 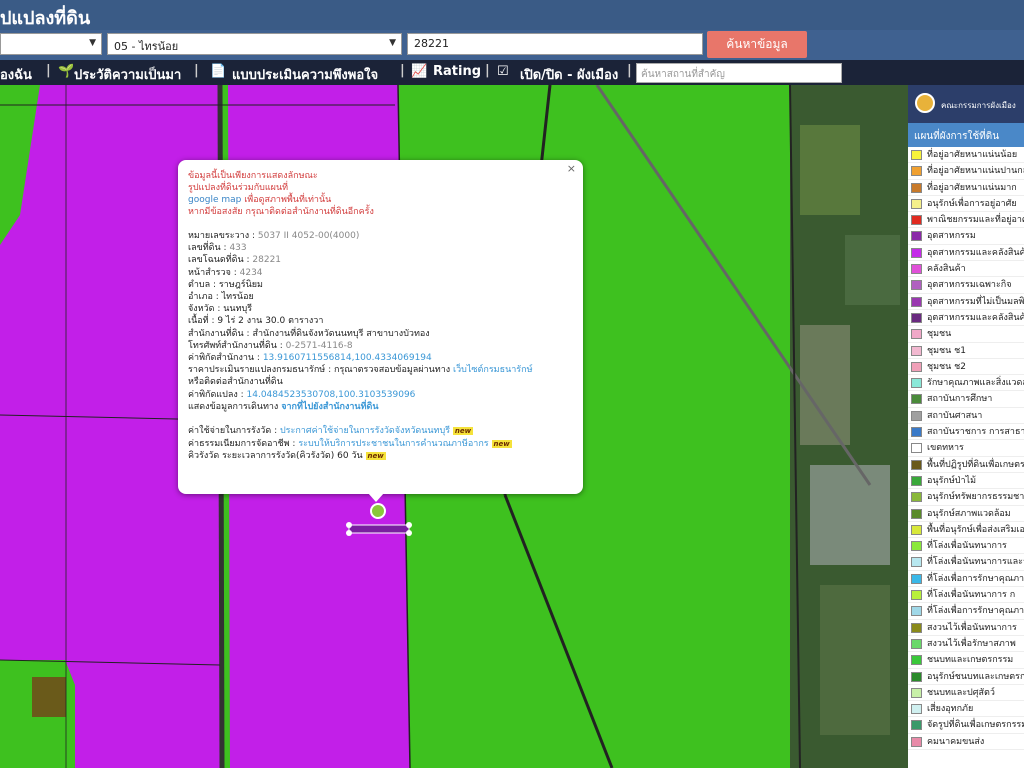 What do you see at coordinates (571, 168) in the screenshot?
I see `close-icon: ×` at bounding box center [571, 168].